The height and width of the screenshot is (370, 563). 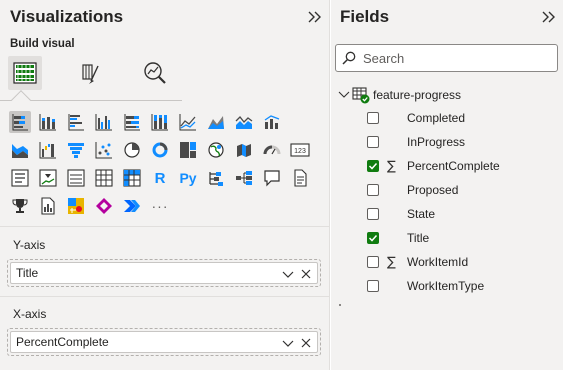 I want to click on paginated-report-icon, so click(x=48, y=206).